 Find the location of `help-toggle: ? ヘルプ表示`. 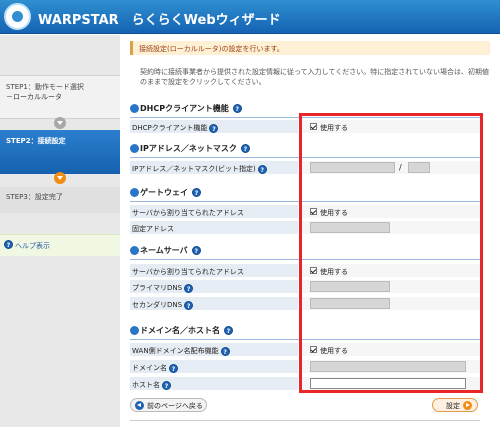

help-toggle: ? ヘルプ表示 is located at coordinates (60, 245).